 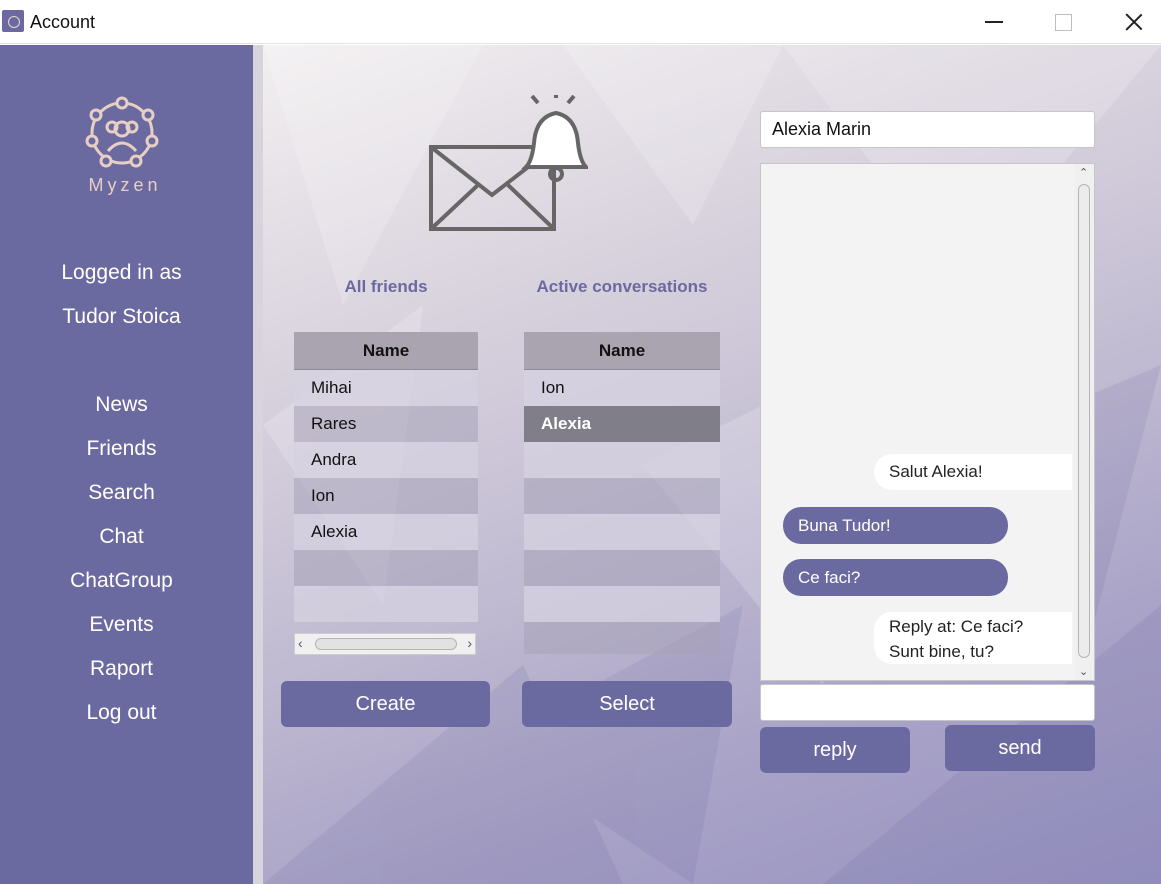 I want to click on conversations-name-header: Name, so click(x=622, y=351).